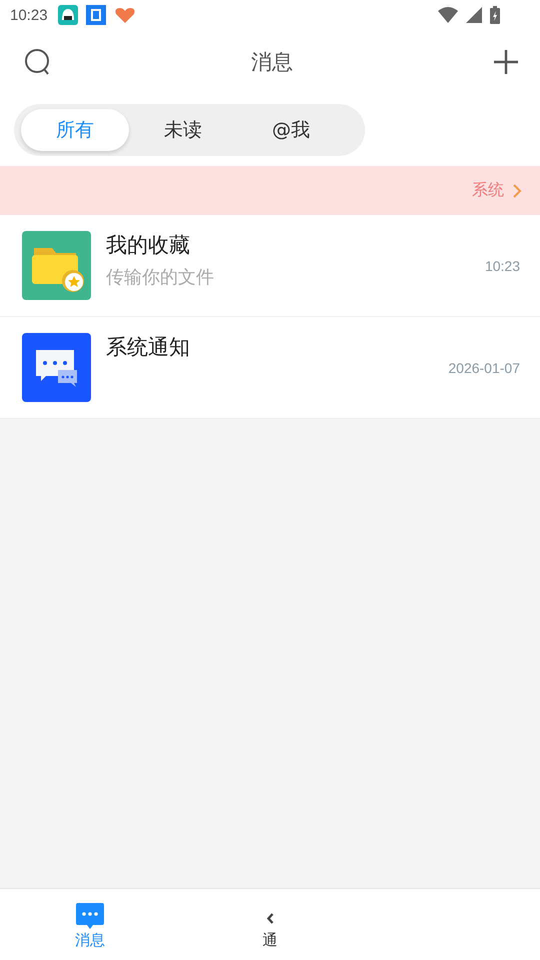 Image resolution: width=540 pixels, height=960 pixels. I want to click on conversation-name: 系统通知, so click(148, 347).